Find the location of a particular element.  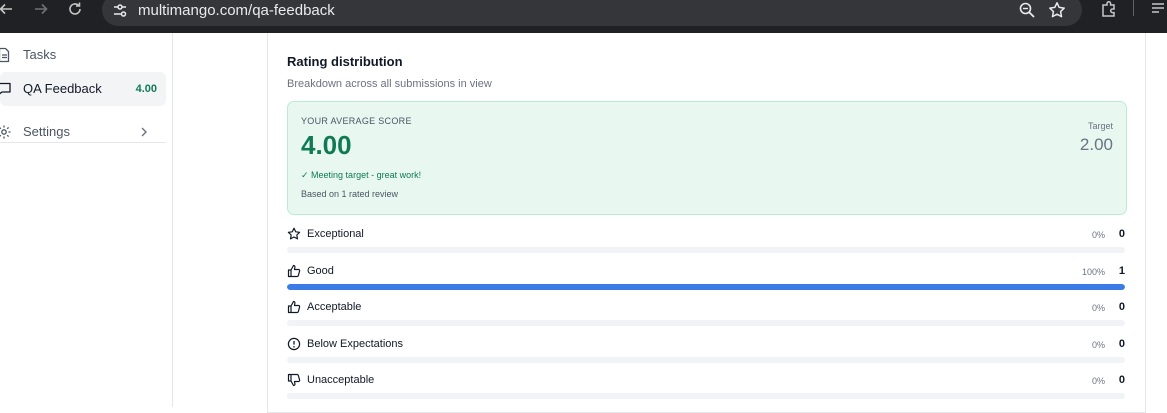

reload-icon is located at coordinates (75, 8).